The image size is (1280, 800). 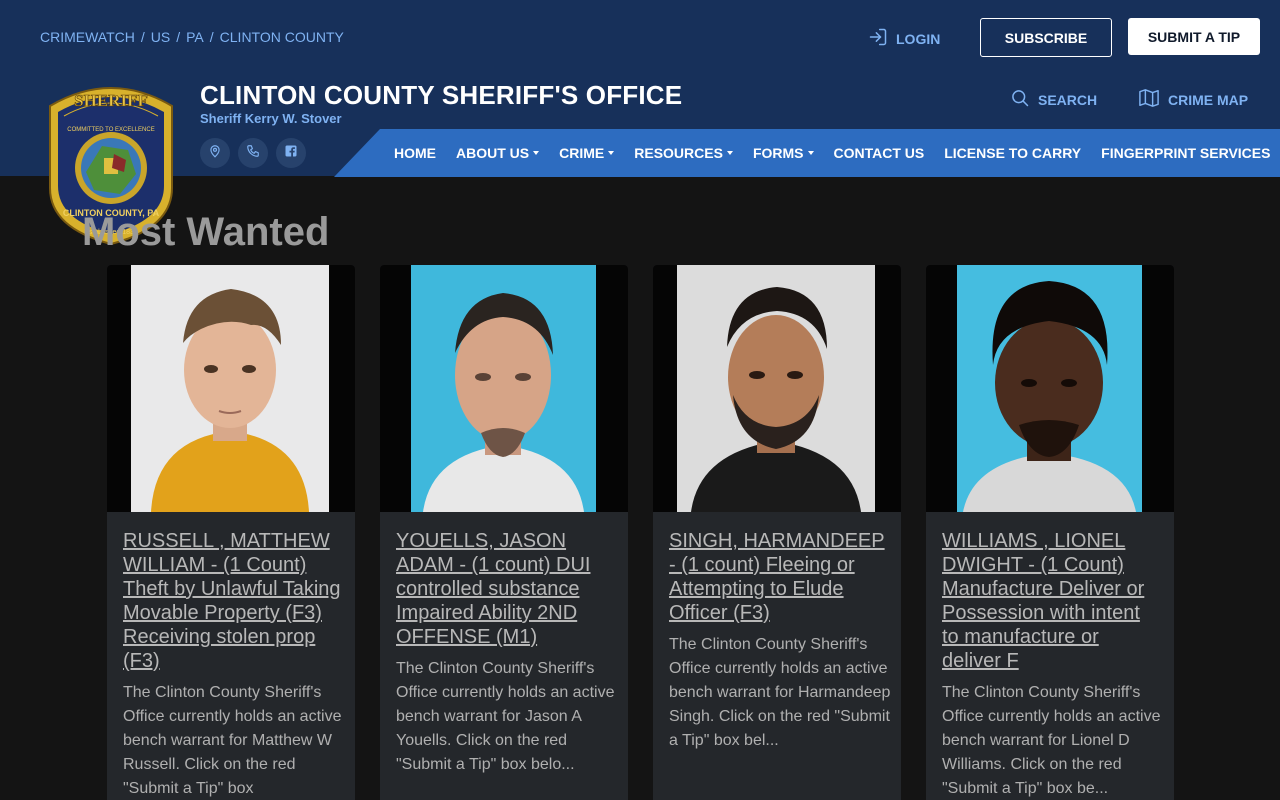 What do you see at coordinates (195, 37) in the screenshot?
I see `breadcrumb-pa: PA` at bounding box center [195, 37].